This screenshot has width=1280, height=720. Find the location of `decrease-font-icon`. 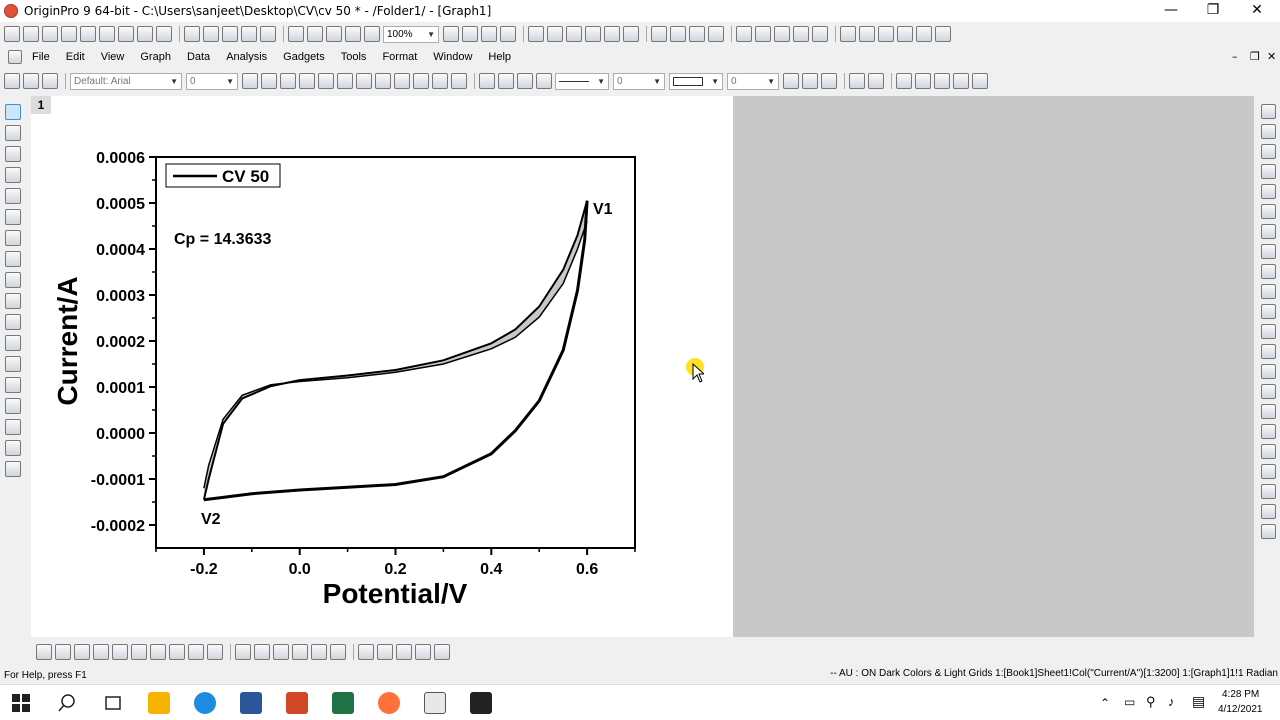

decrease-font-icon is located at coordinates (402, 81).